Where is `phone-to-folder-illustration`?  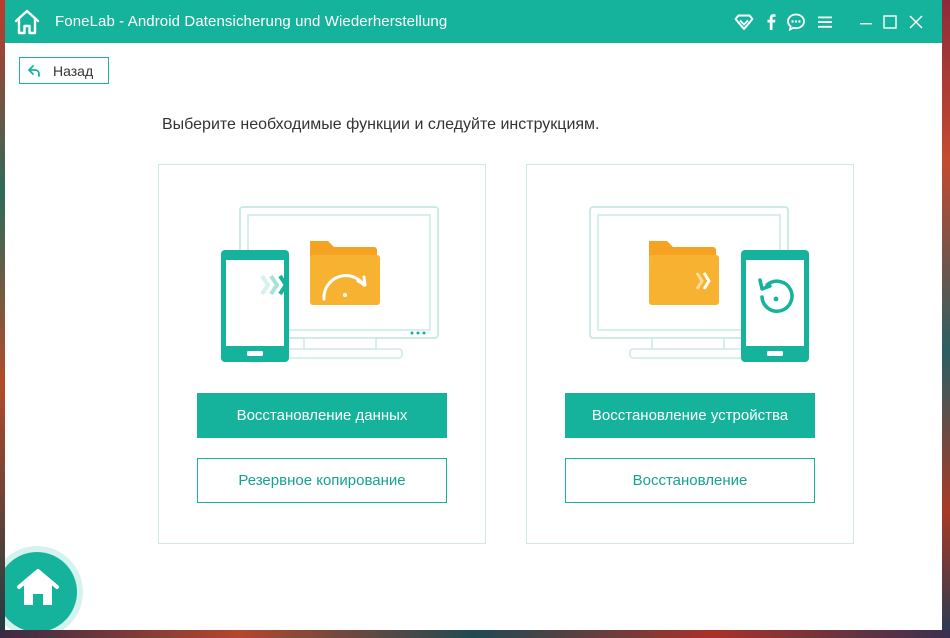
phone-to-folder-illustration is located at coordinates (330, 284).